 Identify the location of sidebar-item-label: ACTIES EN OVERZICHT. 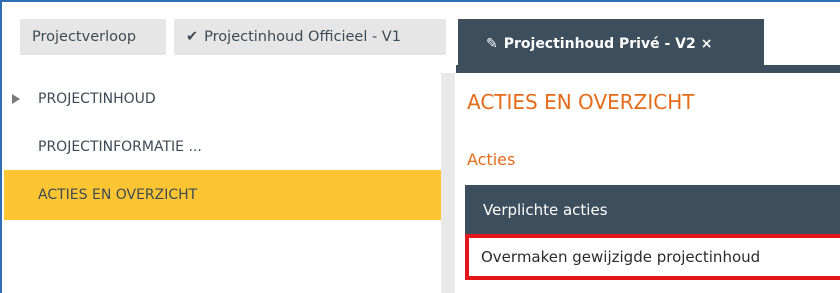
(118, 195).